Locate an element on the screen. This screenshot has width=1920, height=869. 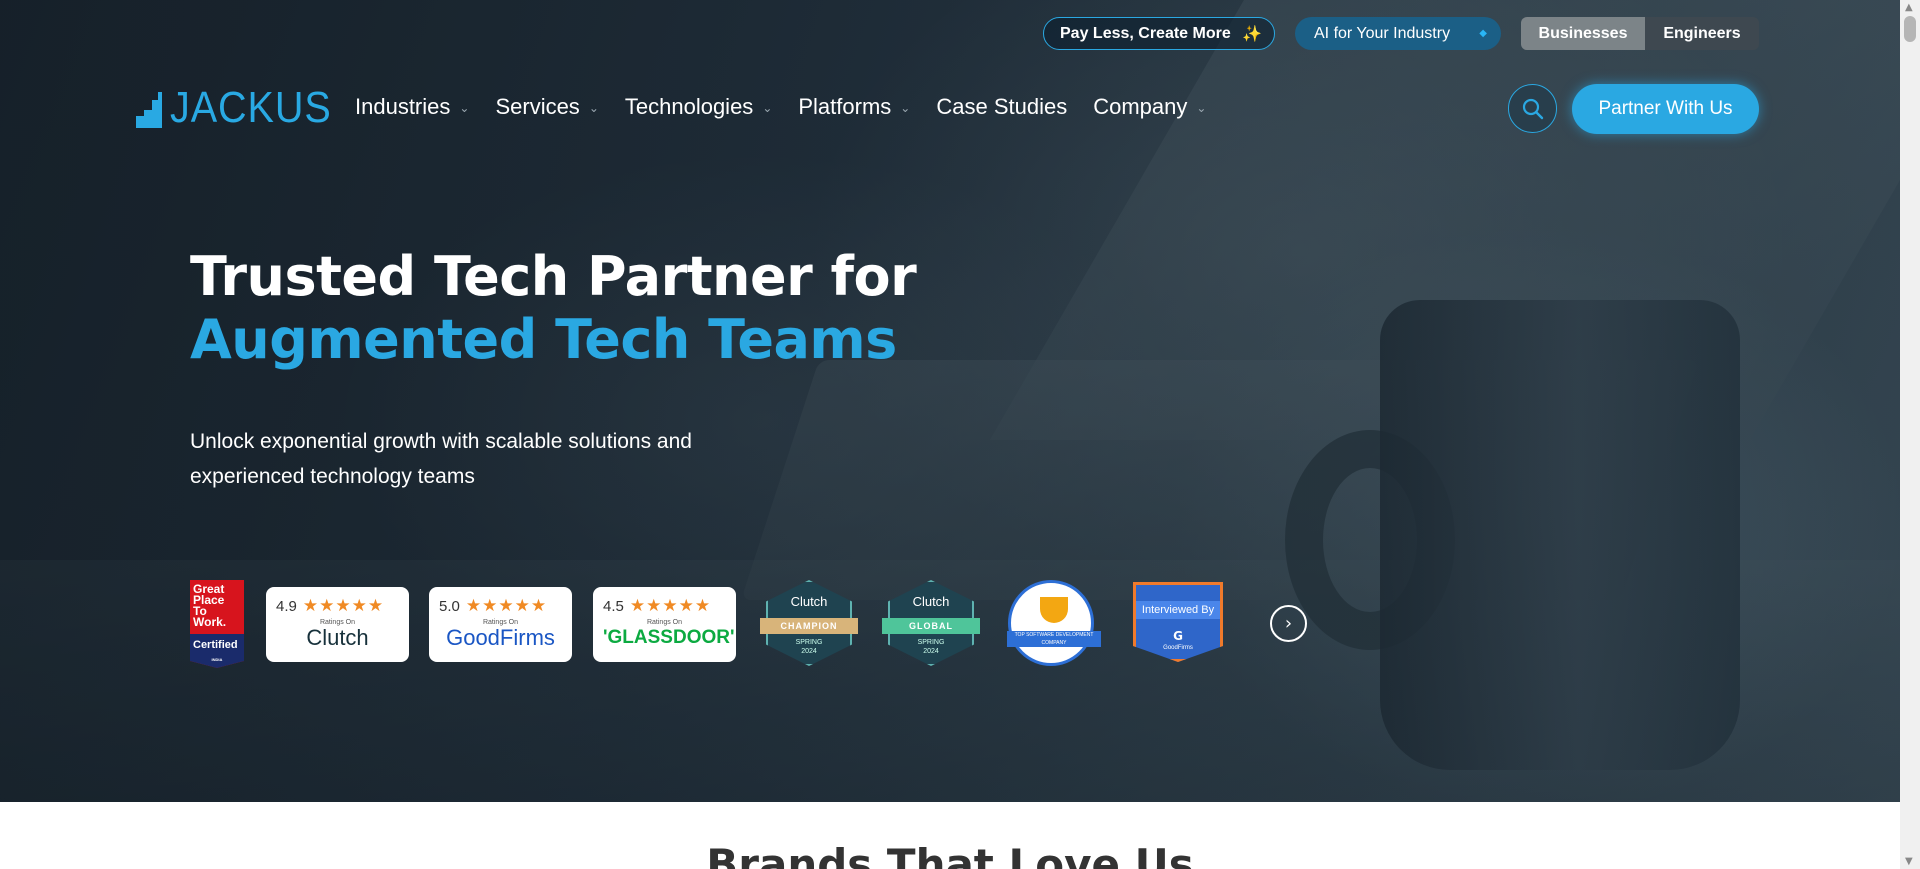
clutch-logo-text: Clutch is located at coordinates (337, 637).